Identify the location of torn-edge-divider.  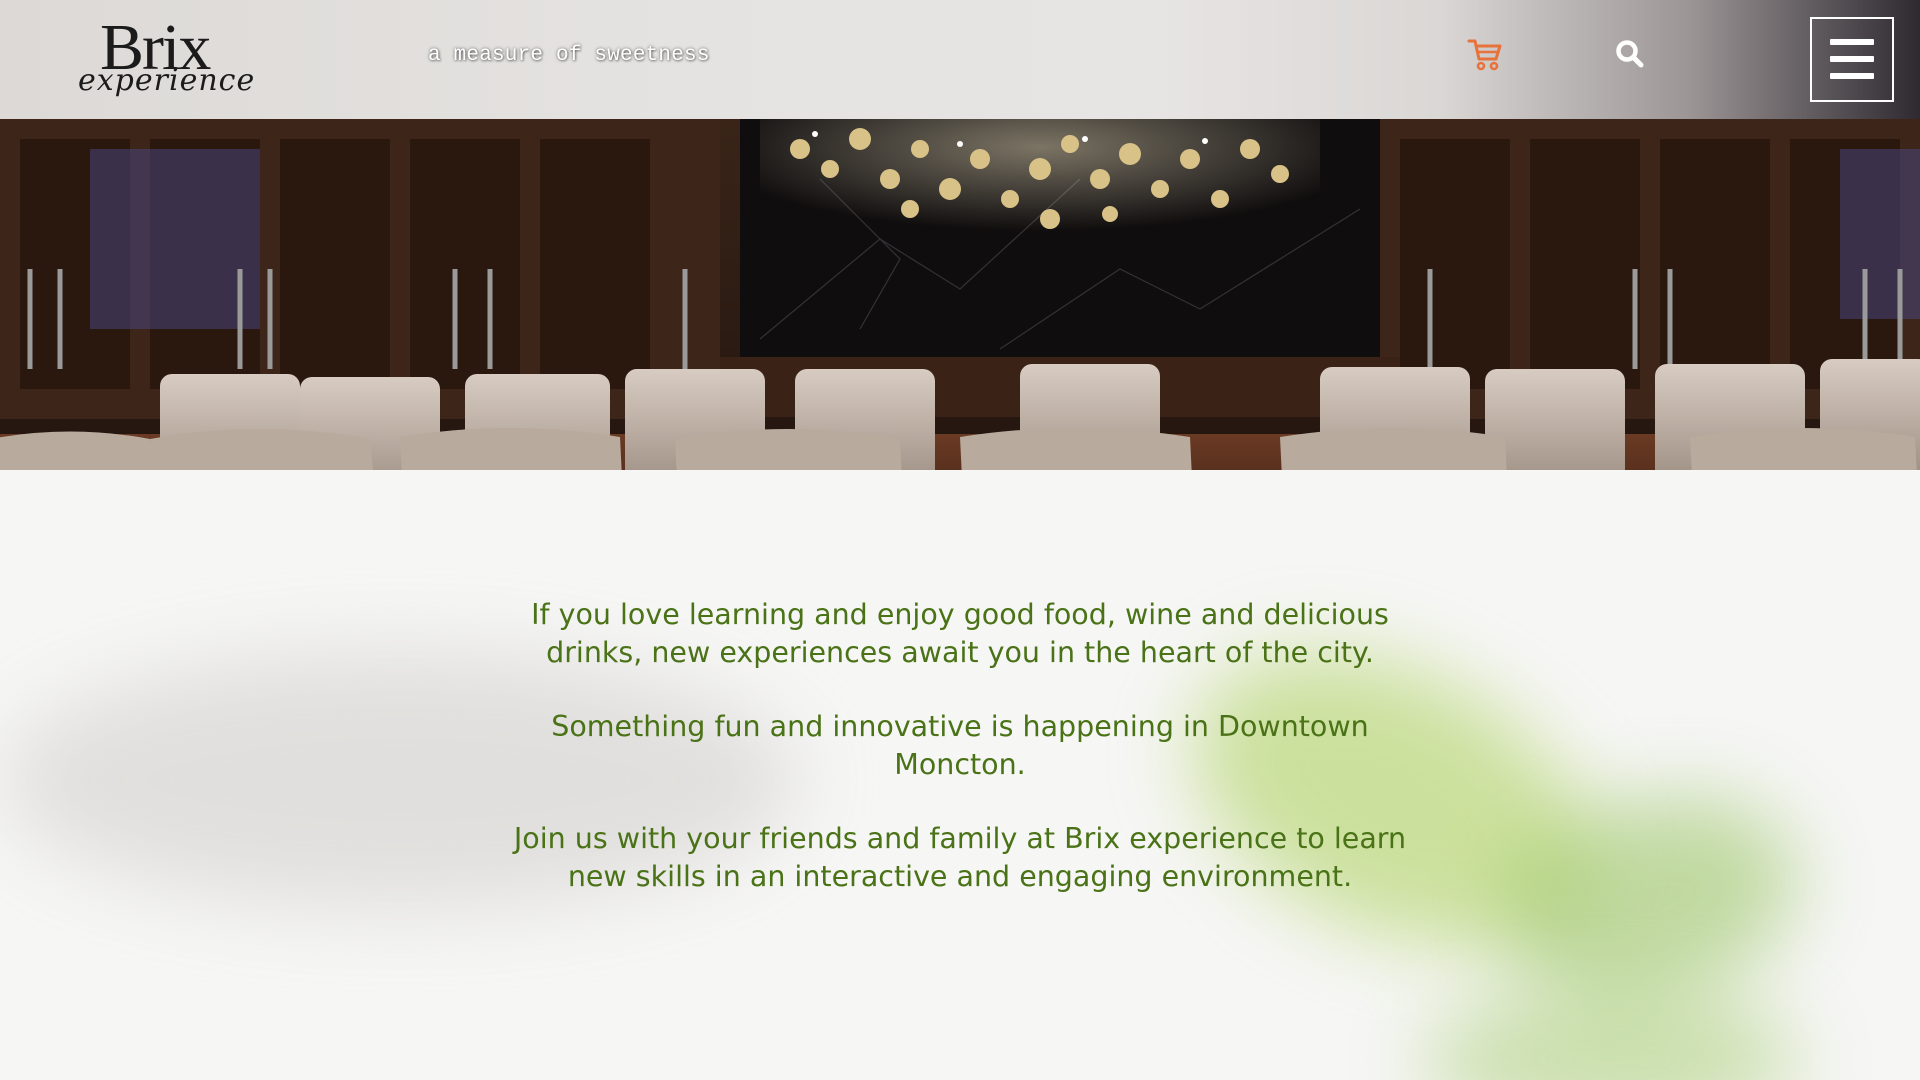
(960, 512).